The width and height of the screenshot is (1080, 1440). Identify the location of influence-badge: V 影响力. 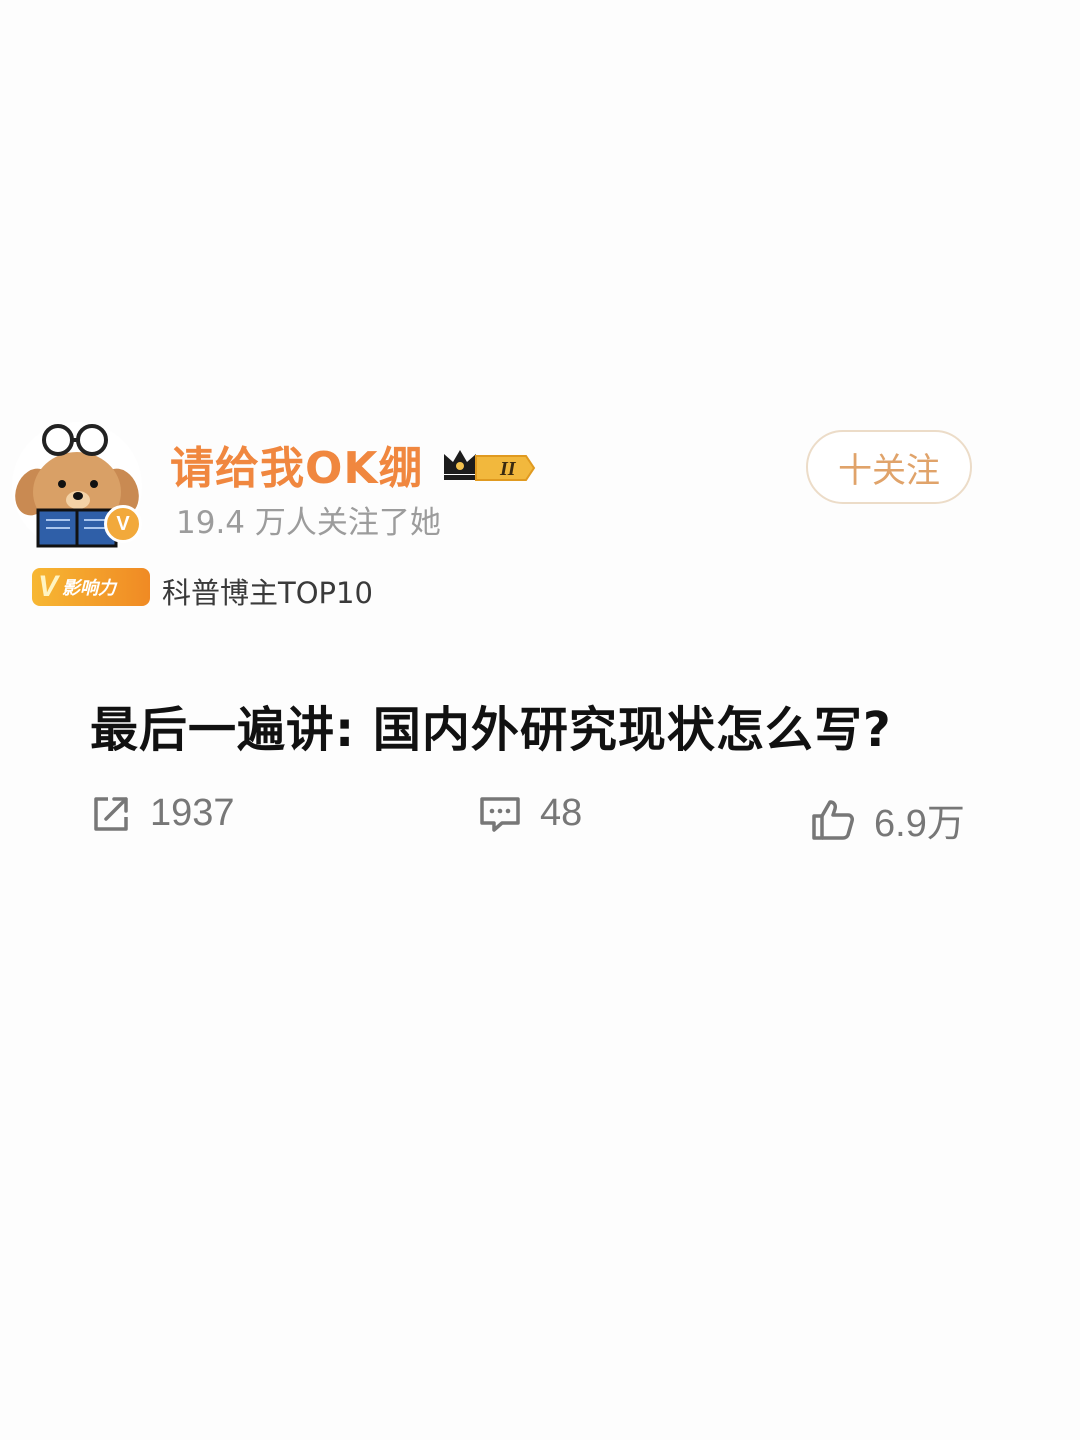
(91, 587).